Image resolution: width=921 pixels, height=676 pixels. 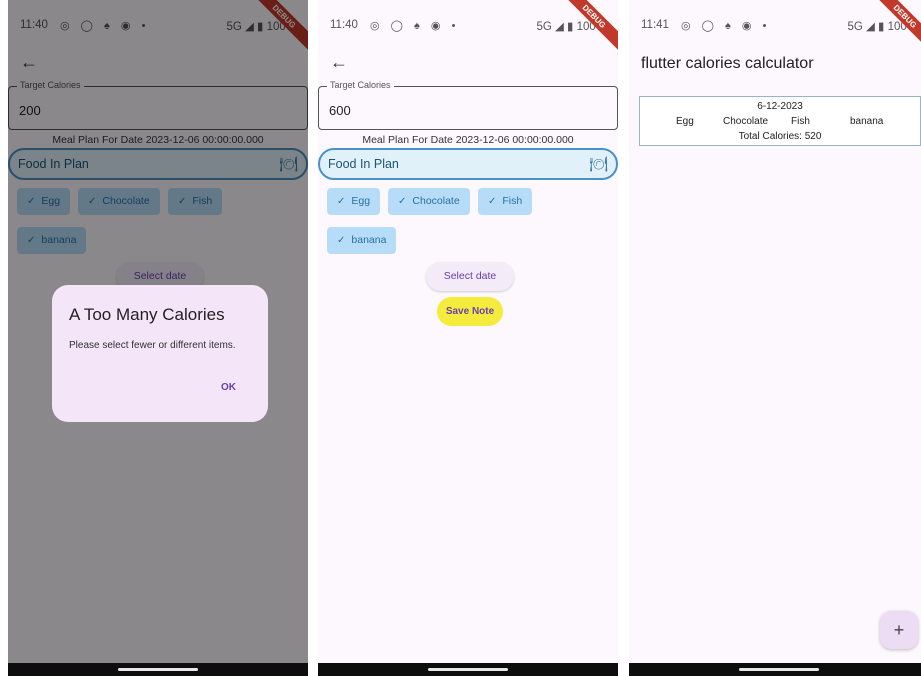 I want to click on chip-chocolate: ✓ Chocolate, so click(x=429, y=201).